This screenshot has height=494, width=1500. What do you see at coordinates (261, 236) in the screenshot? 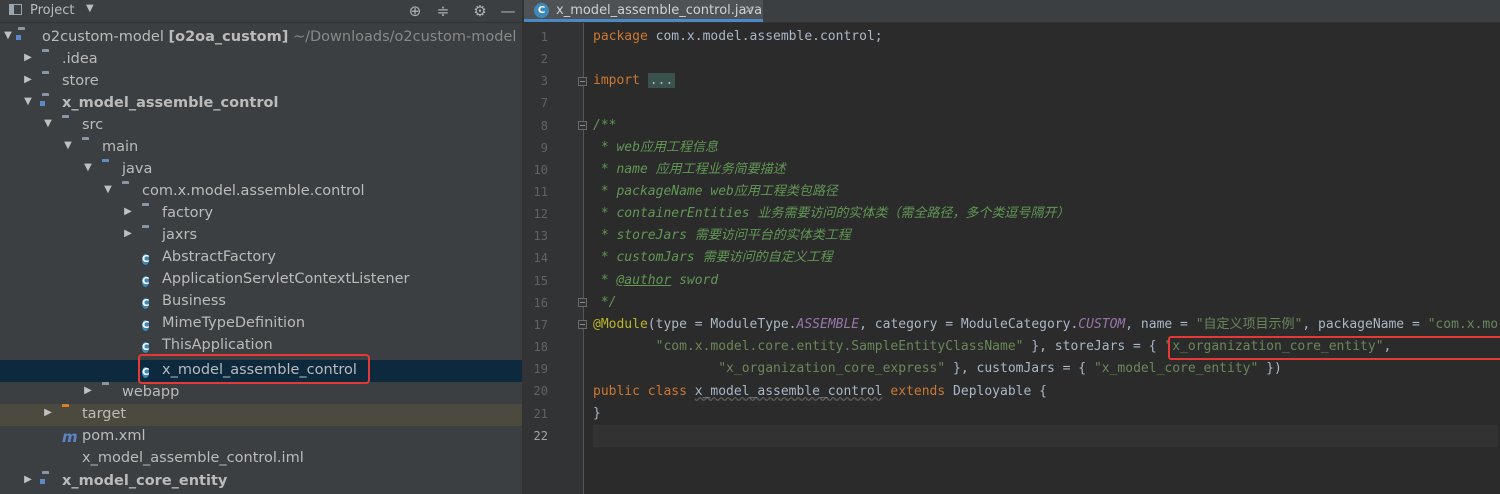
I see `tree-item-jaxrs: ▶ jaxrs` at bounding box center [261, 236].